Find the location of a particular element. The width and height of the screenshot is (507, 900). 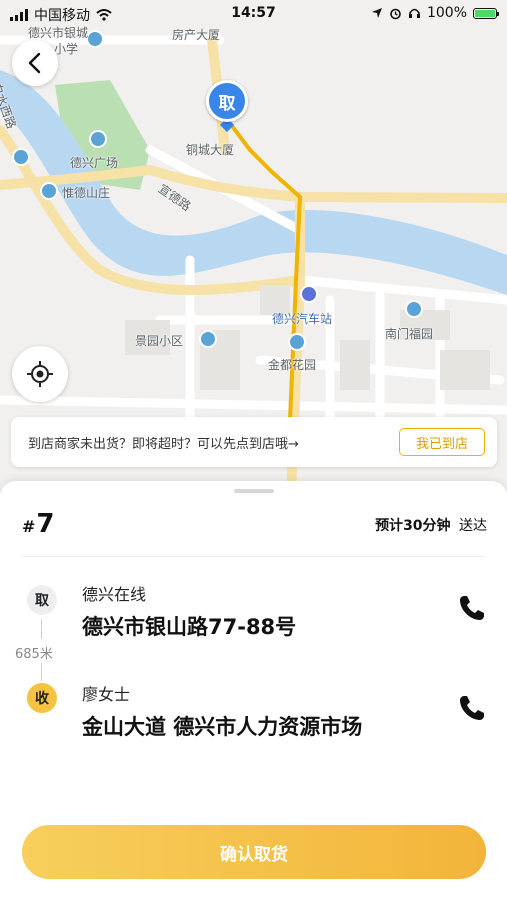

battery-icon is located at coordinates (486, 13).